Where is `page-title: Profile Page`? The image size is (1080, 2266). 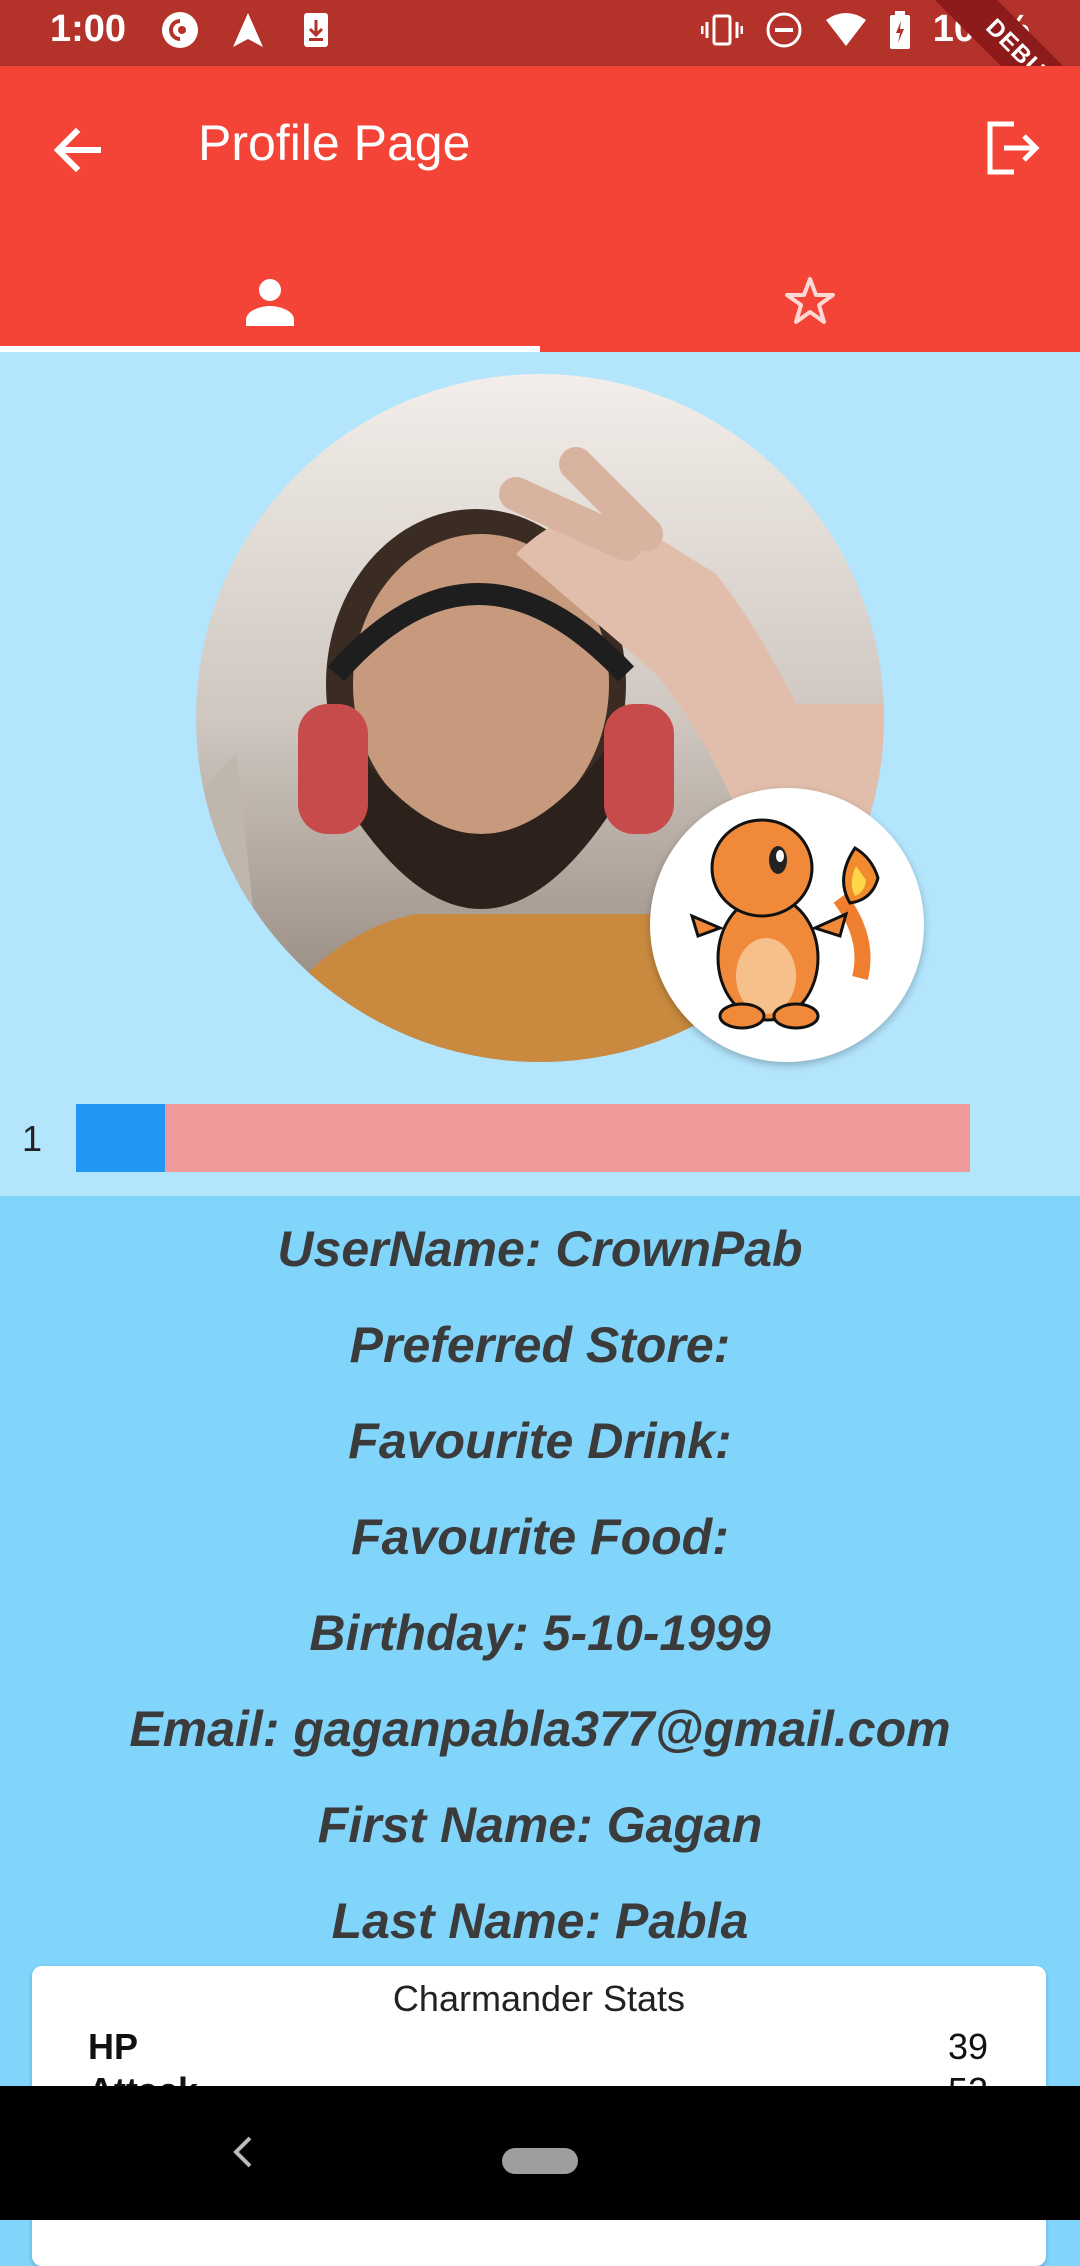 page-title: Profile Page is located at coordinates (334, 143).